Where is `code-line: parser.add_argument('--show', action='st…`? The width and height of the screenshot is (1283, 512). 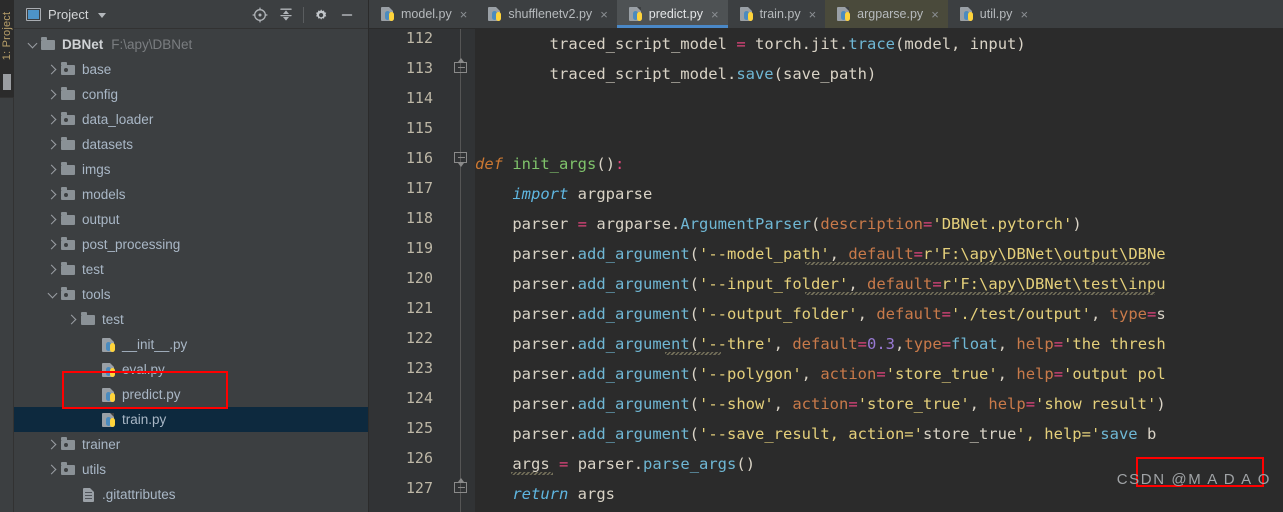 code-line: parser.add_argument('--show', action='st… is located at coordinates (879, 404).